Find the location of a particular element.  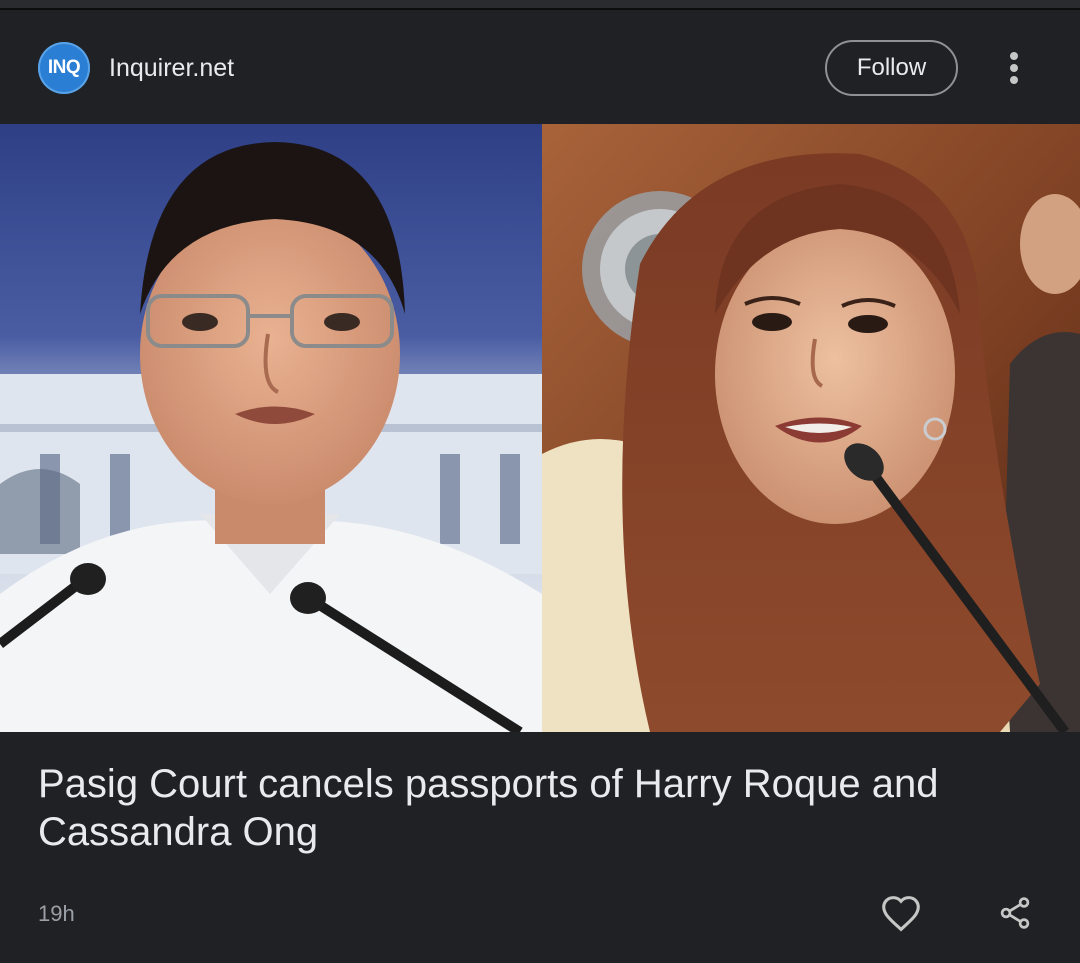

top-divider is located at coordinates (540, 5).